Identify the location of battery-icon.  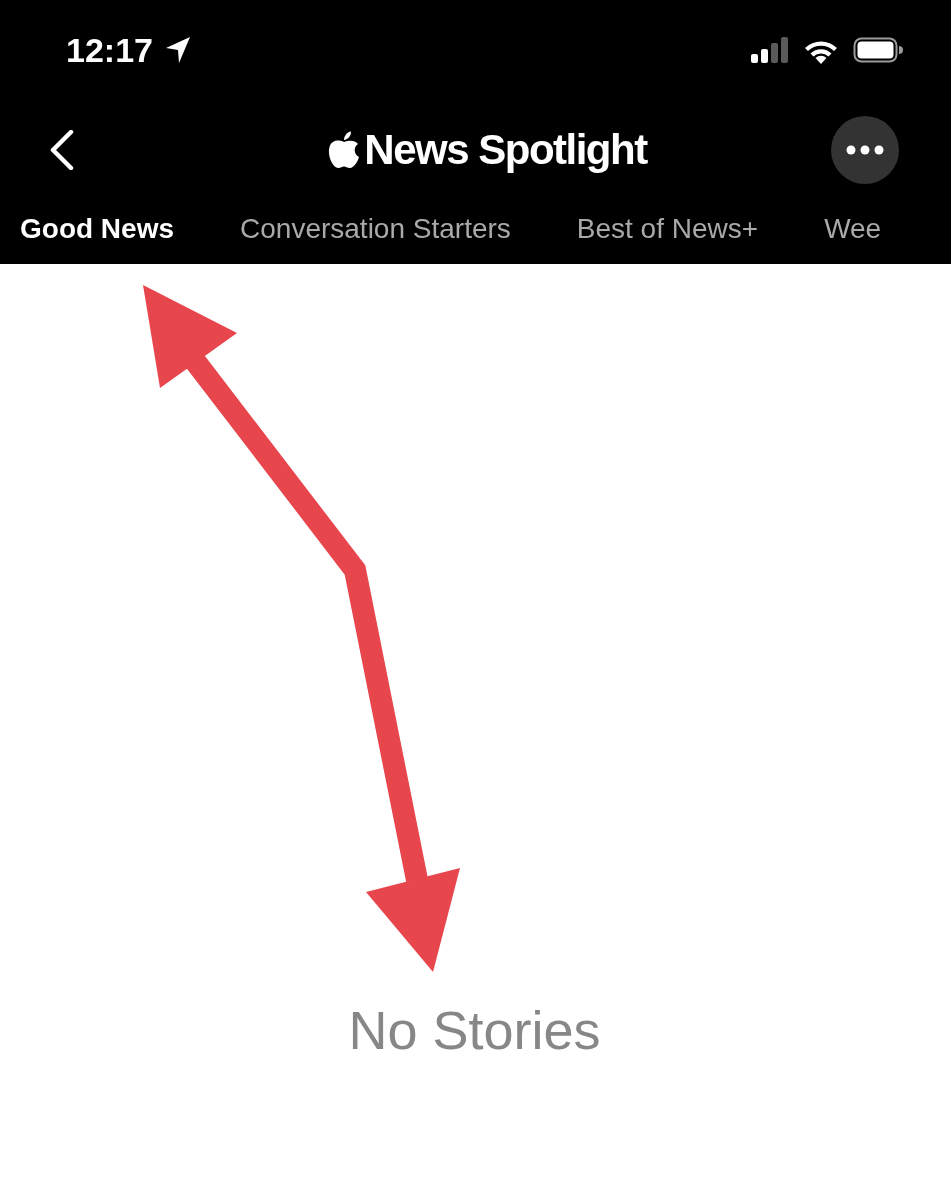
(878, 50).